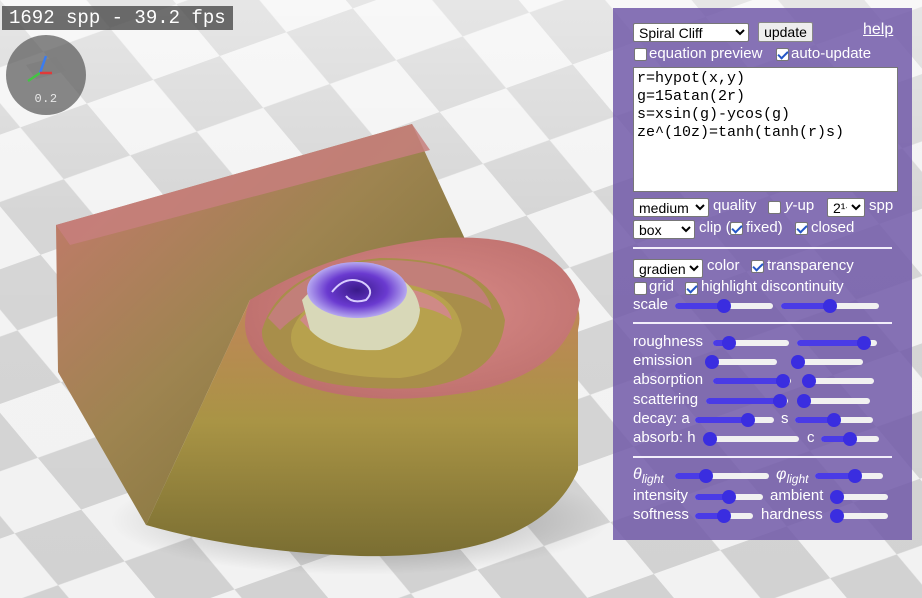  Describe the element at coordinates (648, 476) in the screenshot. I see `theta-light-label: θlight` at that location.